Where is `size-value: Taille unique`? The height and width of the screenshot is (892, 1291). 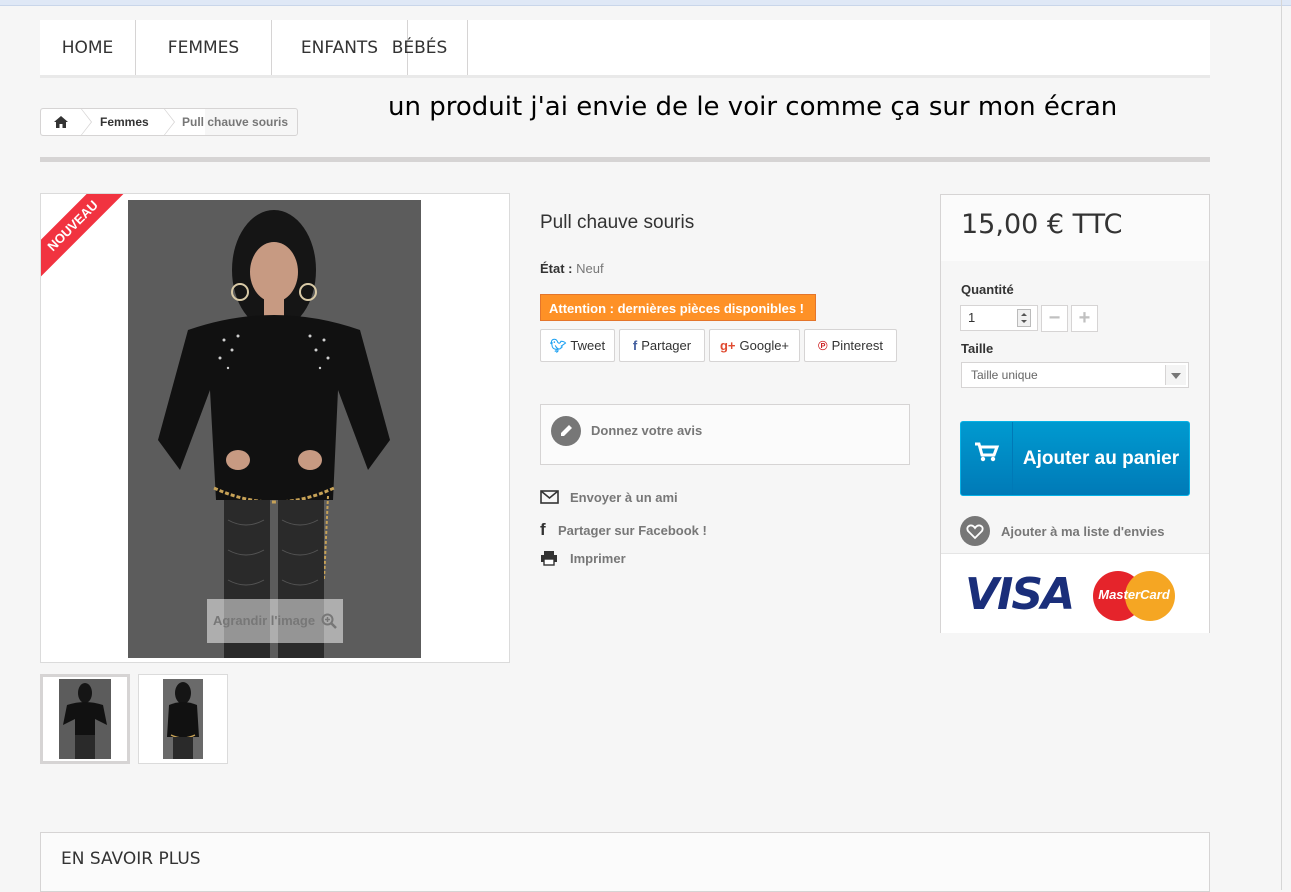 size-value: Taille unique is located at coordinates (1004, 375).